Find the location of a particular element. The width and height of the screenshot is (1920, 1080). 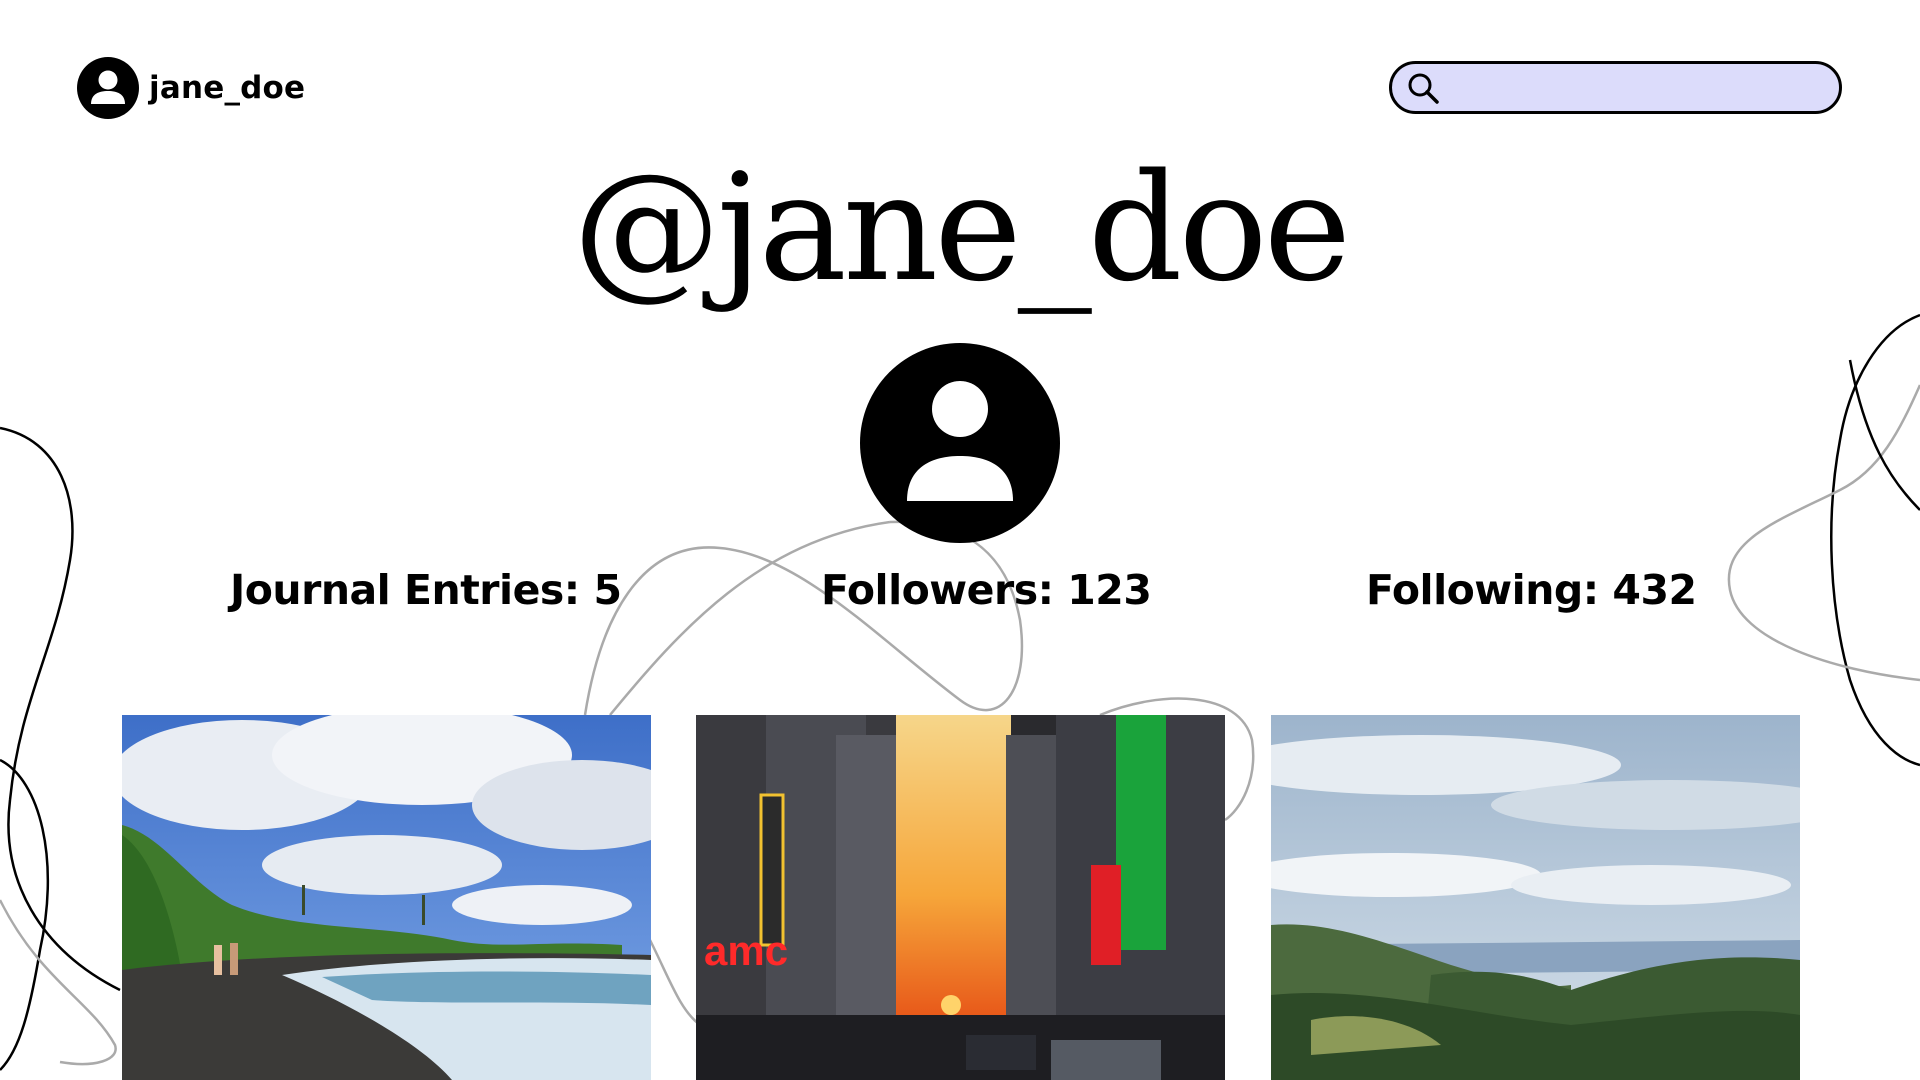

journal-photo-city: amc is located at coordinates (960, 897).